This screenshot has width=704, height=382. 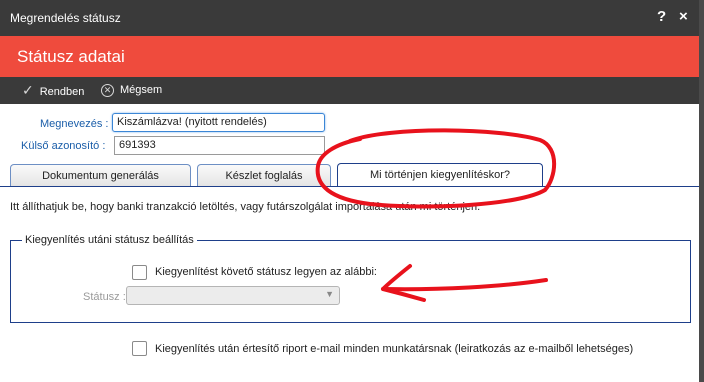 What do you see at coordinates (218, 122) in the screenshot?
I see `name-input: Kiszámlázva! (nyitott rendelés)` at bounding box center [218, 122].